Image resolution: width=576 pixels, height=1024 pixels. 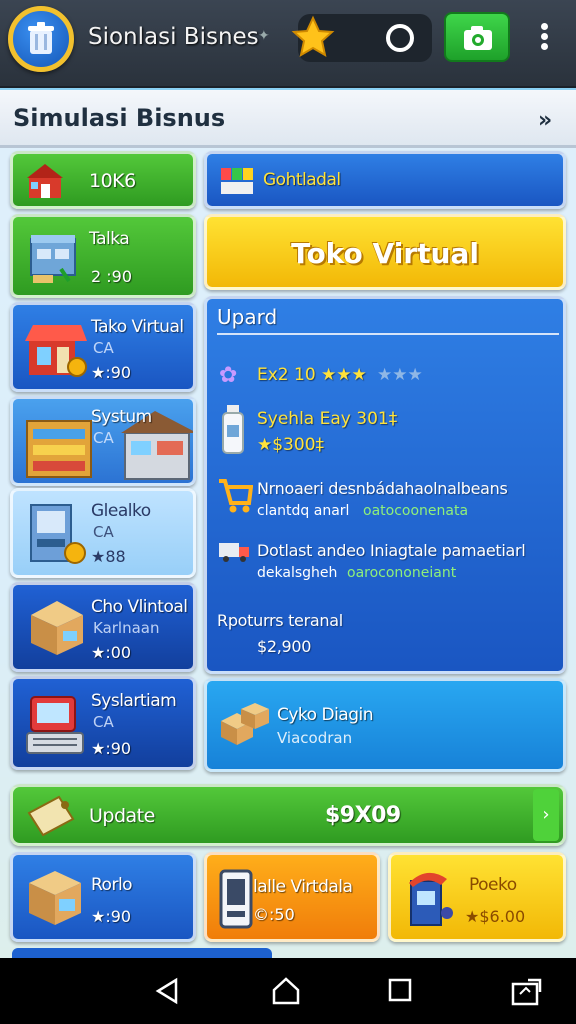 I want to click on card-title: Syslartiam, so click(x=134, y=701).